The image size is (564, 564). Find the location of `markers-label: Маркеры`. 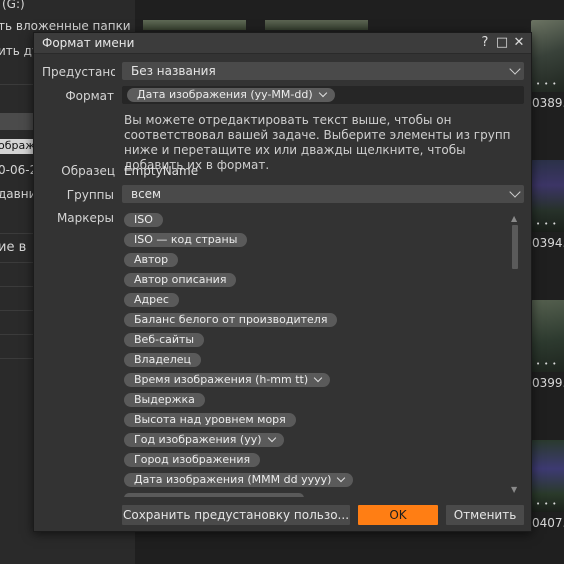

markers-label: Маркеры is located at coordinates (85, 218).